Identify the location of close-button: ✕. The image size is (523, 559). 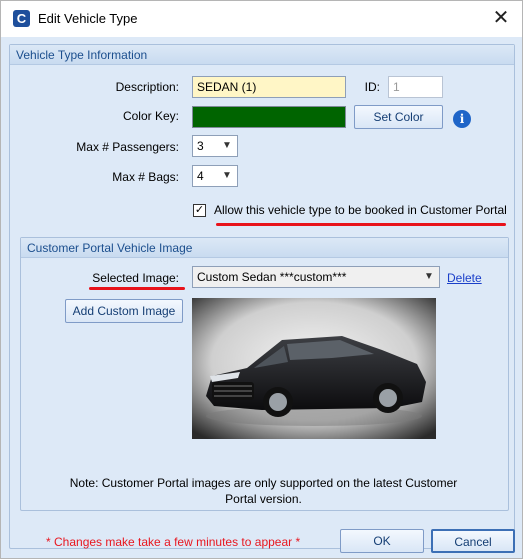
(501, 18).